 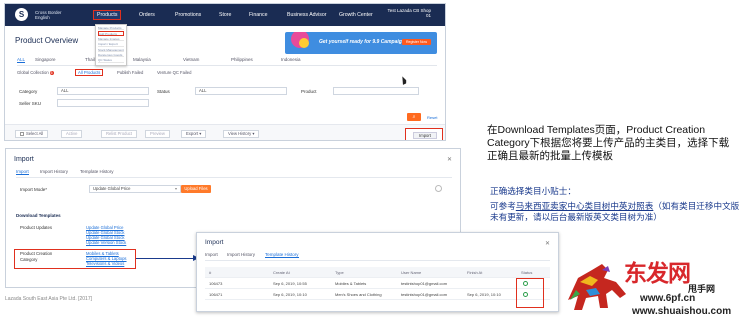 I want to click on row-id: 106473, so click(x=216, y=283).